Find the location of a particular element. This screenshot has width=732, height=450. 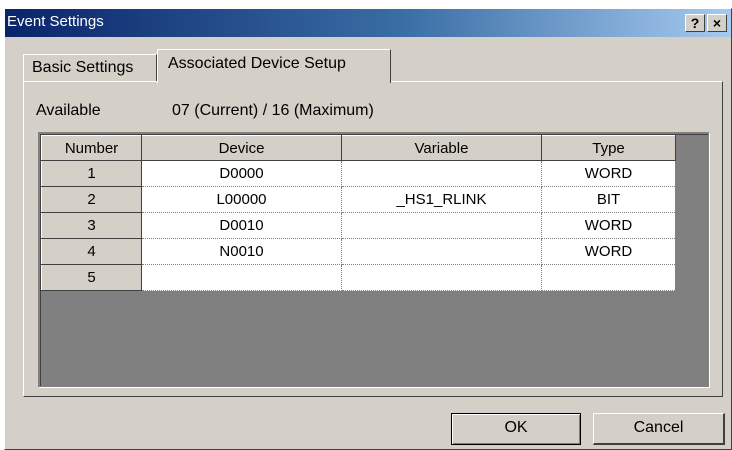

column-header-number: Number is located at coordinates (91, 148).